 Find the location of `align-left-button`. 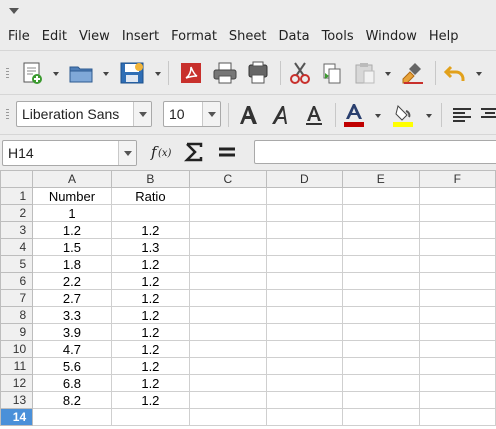

align-left-button is located at coordinates (462, 115).